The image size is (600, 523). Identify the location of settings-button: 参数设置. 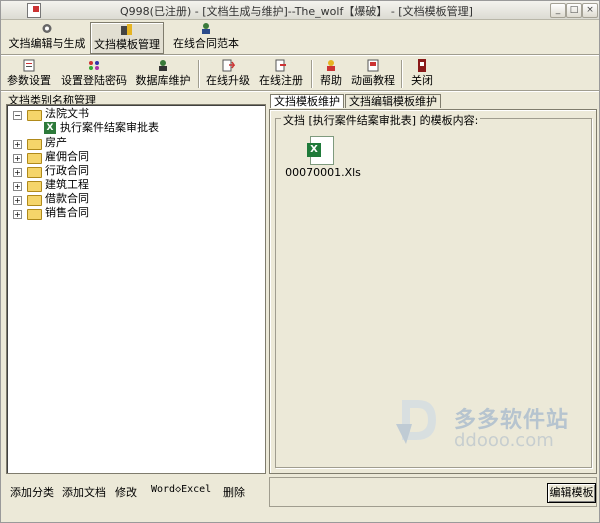
(29, 74).